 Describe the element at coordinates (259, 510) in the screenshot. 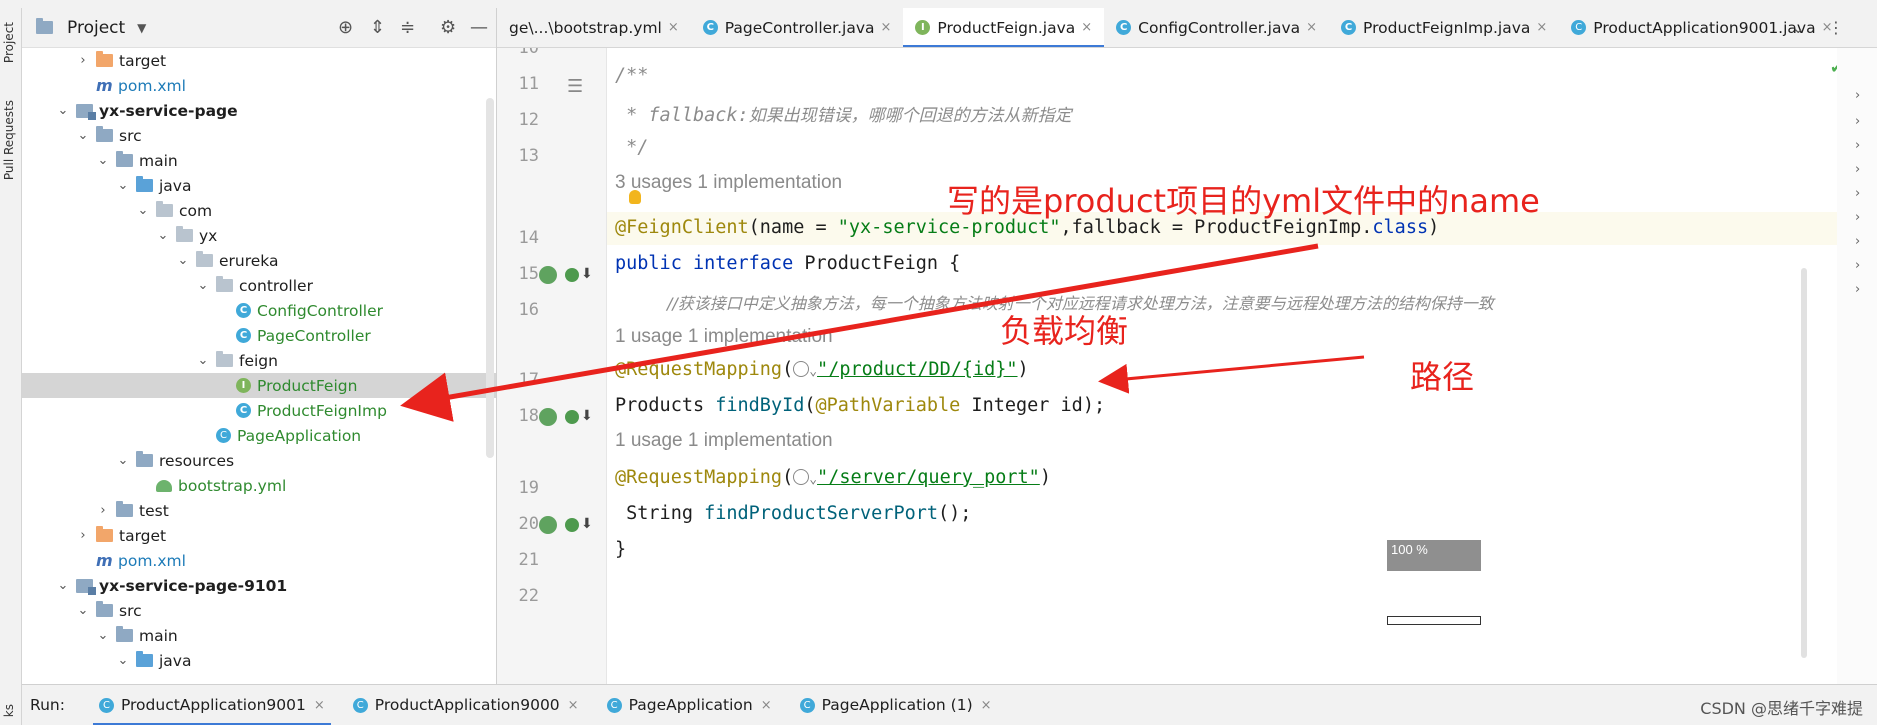

I see `tree-item: › test` at that location.